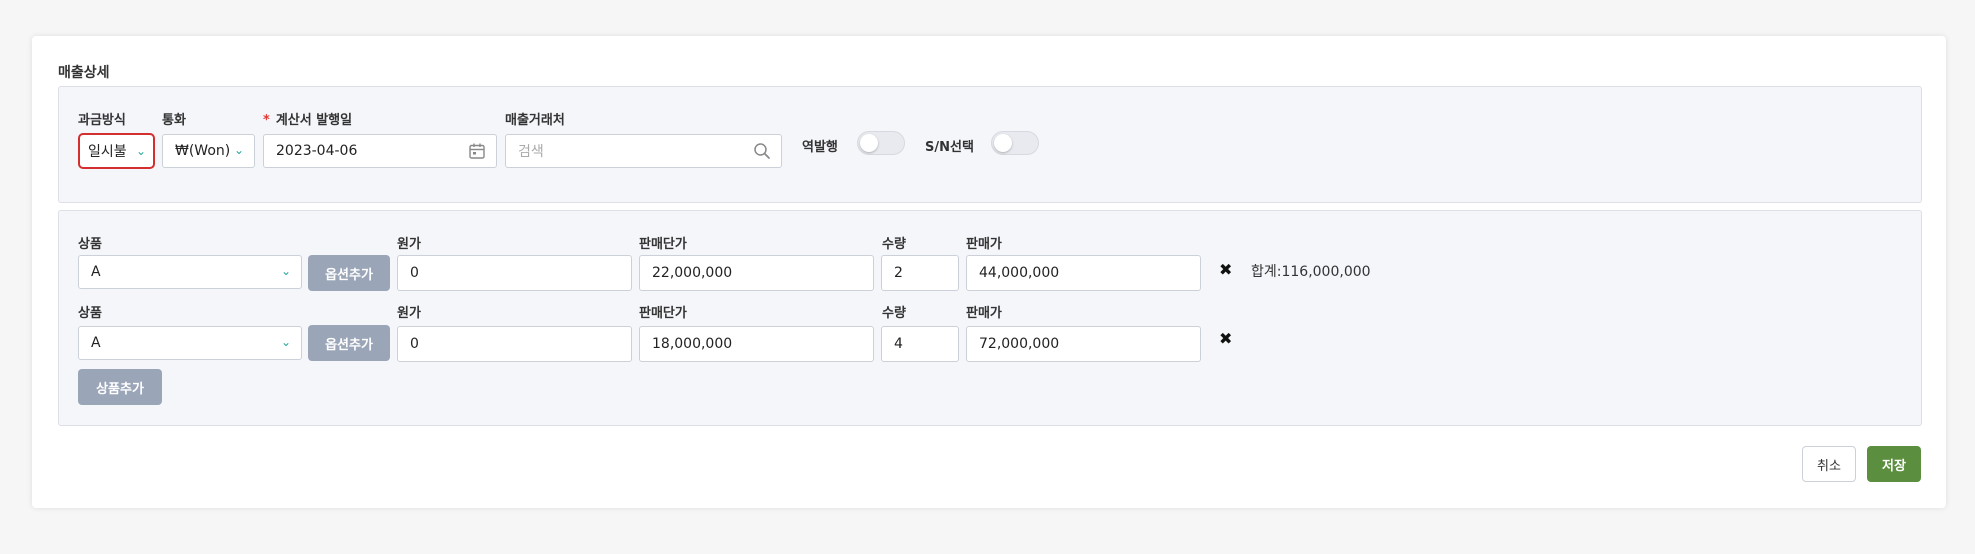 The image size is (1975, 554). Describe the element at coordinates (266, 120) in the screenshot. I see `required-mark: *` at that location.